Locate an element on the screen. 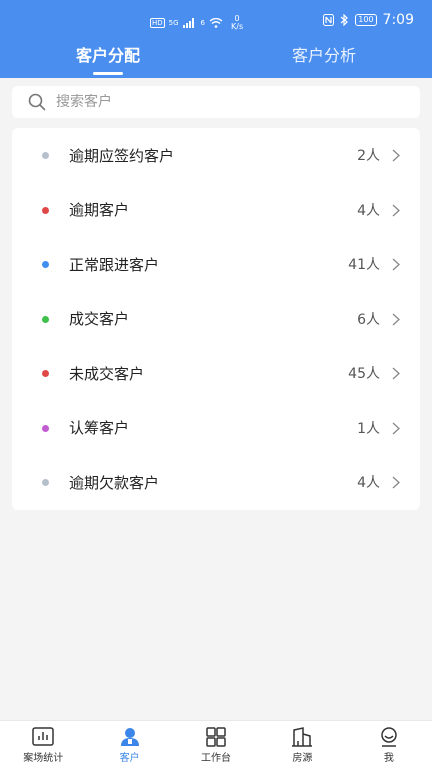 The height and width of the screenshot is (768, 432). battery-level: 100 is located at coordinates (366, 19).